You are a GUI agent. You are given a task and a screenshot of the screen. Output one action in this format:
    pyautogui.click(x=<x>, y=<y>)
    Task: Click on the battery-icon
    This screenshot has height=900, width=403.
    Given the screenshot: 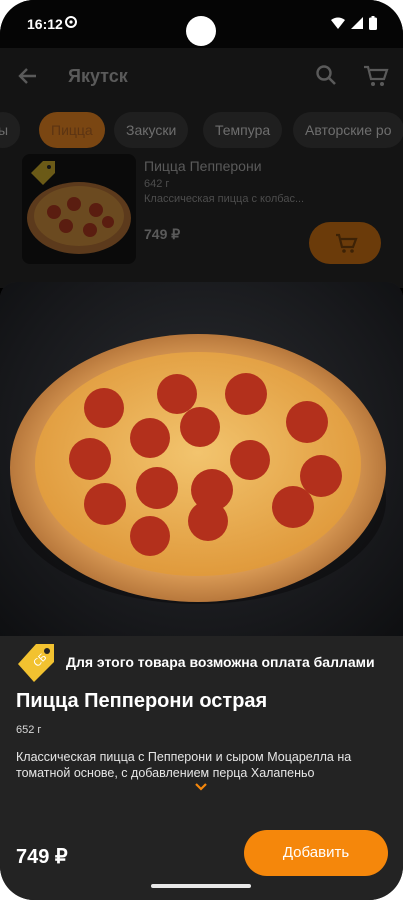 What is the action you would take?
    pyautogui.click(x=373, y=23)
    